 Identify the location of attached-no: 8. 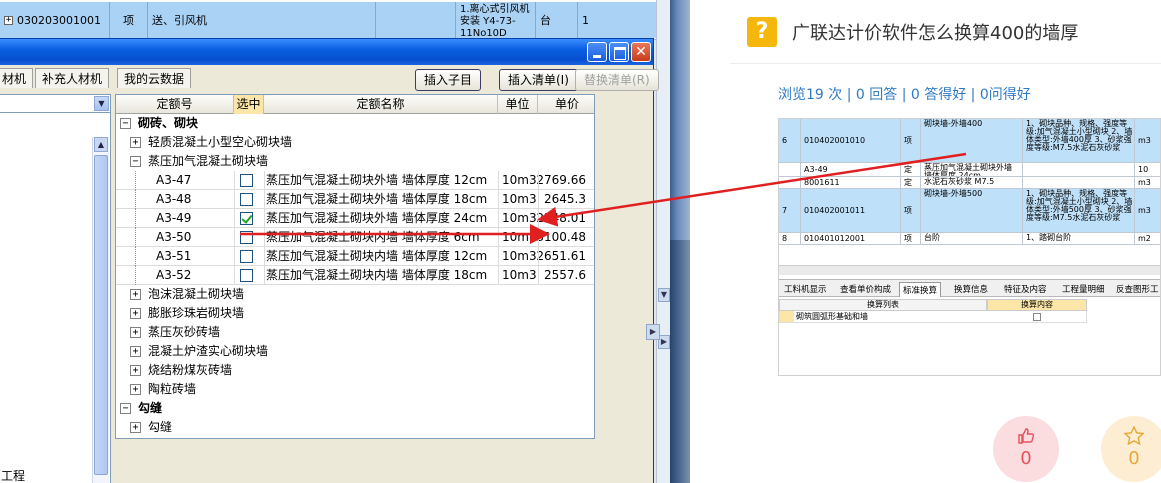
(790, 238).